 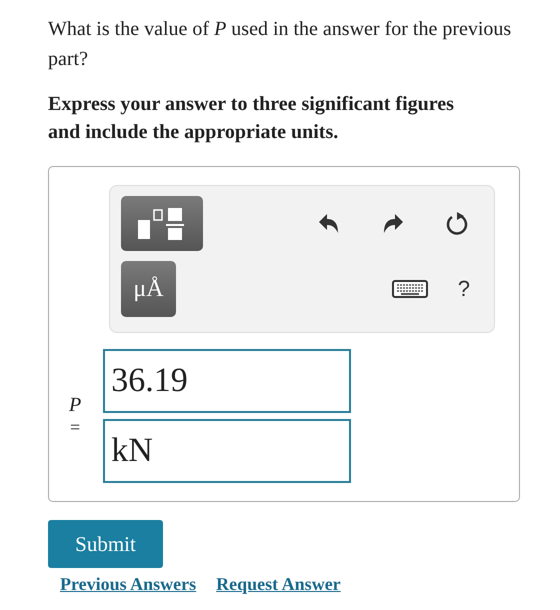 What do you see at coordinates (148, 289) in the screenshot?
I see `units-button: μÅ` at bounding box center [148, 289].